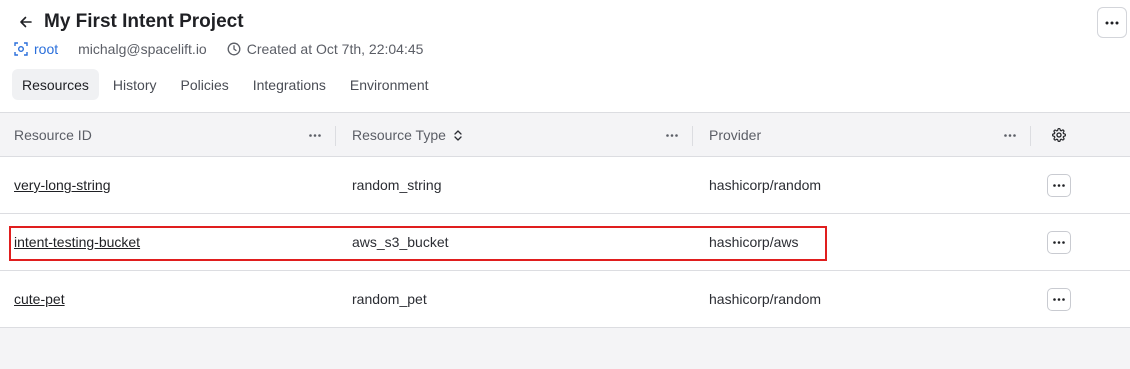 The width and height of the screenshot is (1130, 369). Describe the element at coordinates (458, 135) in the screenshot. I see `sort-icon` at that location.